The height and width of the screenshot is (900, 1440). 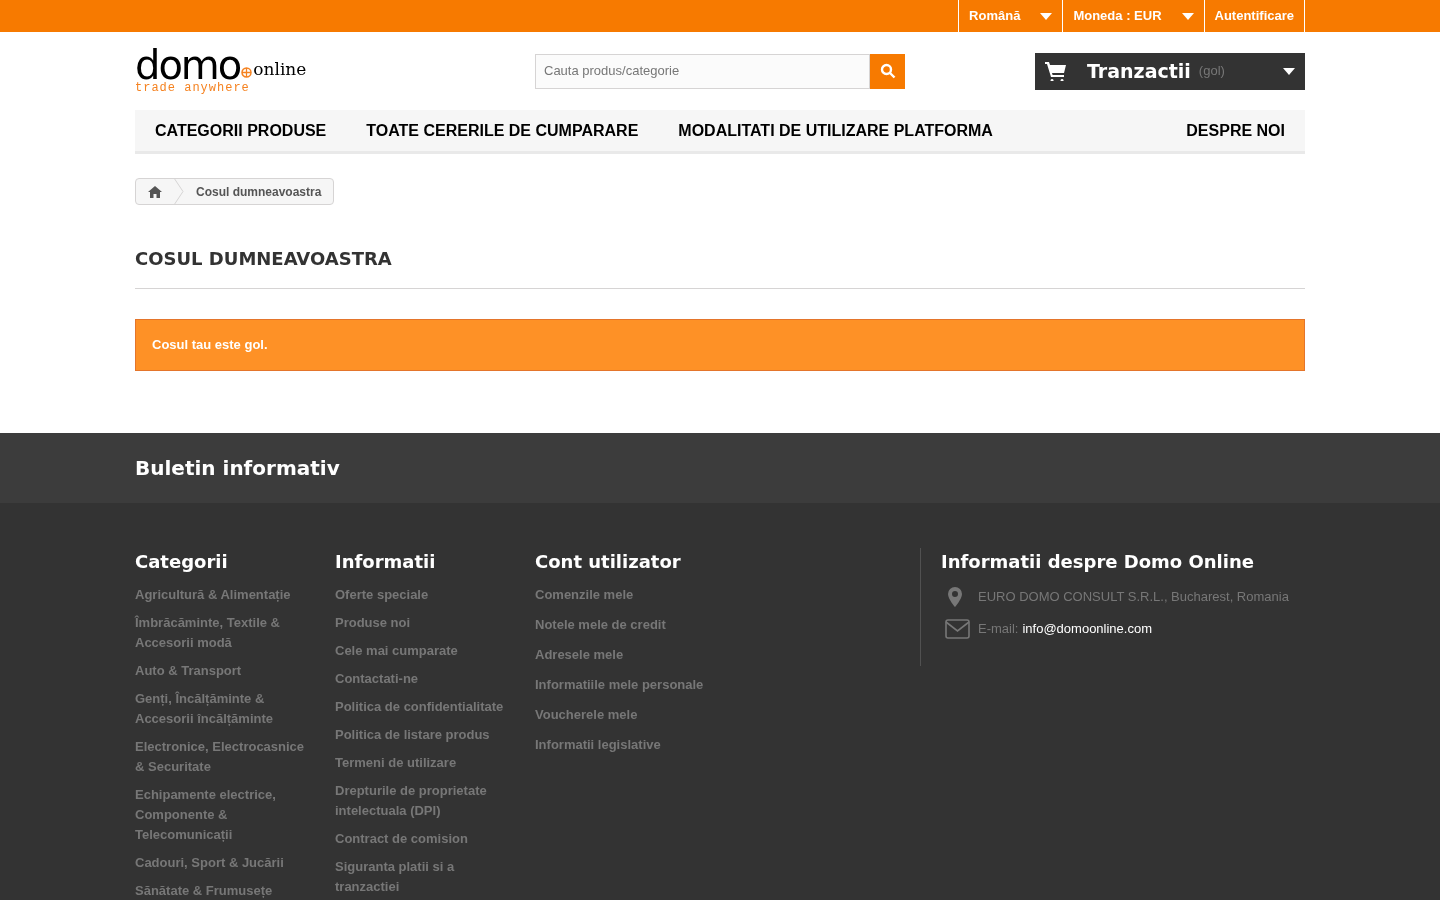 I want to click on footer-heading: Informatii, so click(x=386, y=562).